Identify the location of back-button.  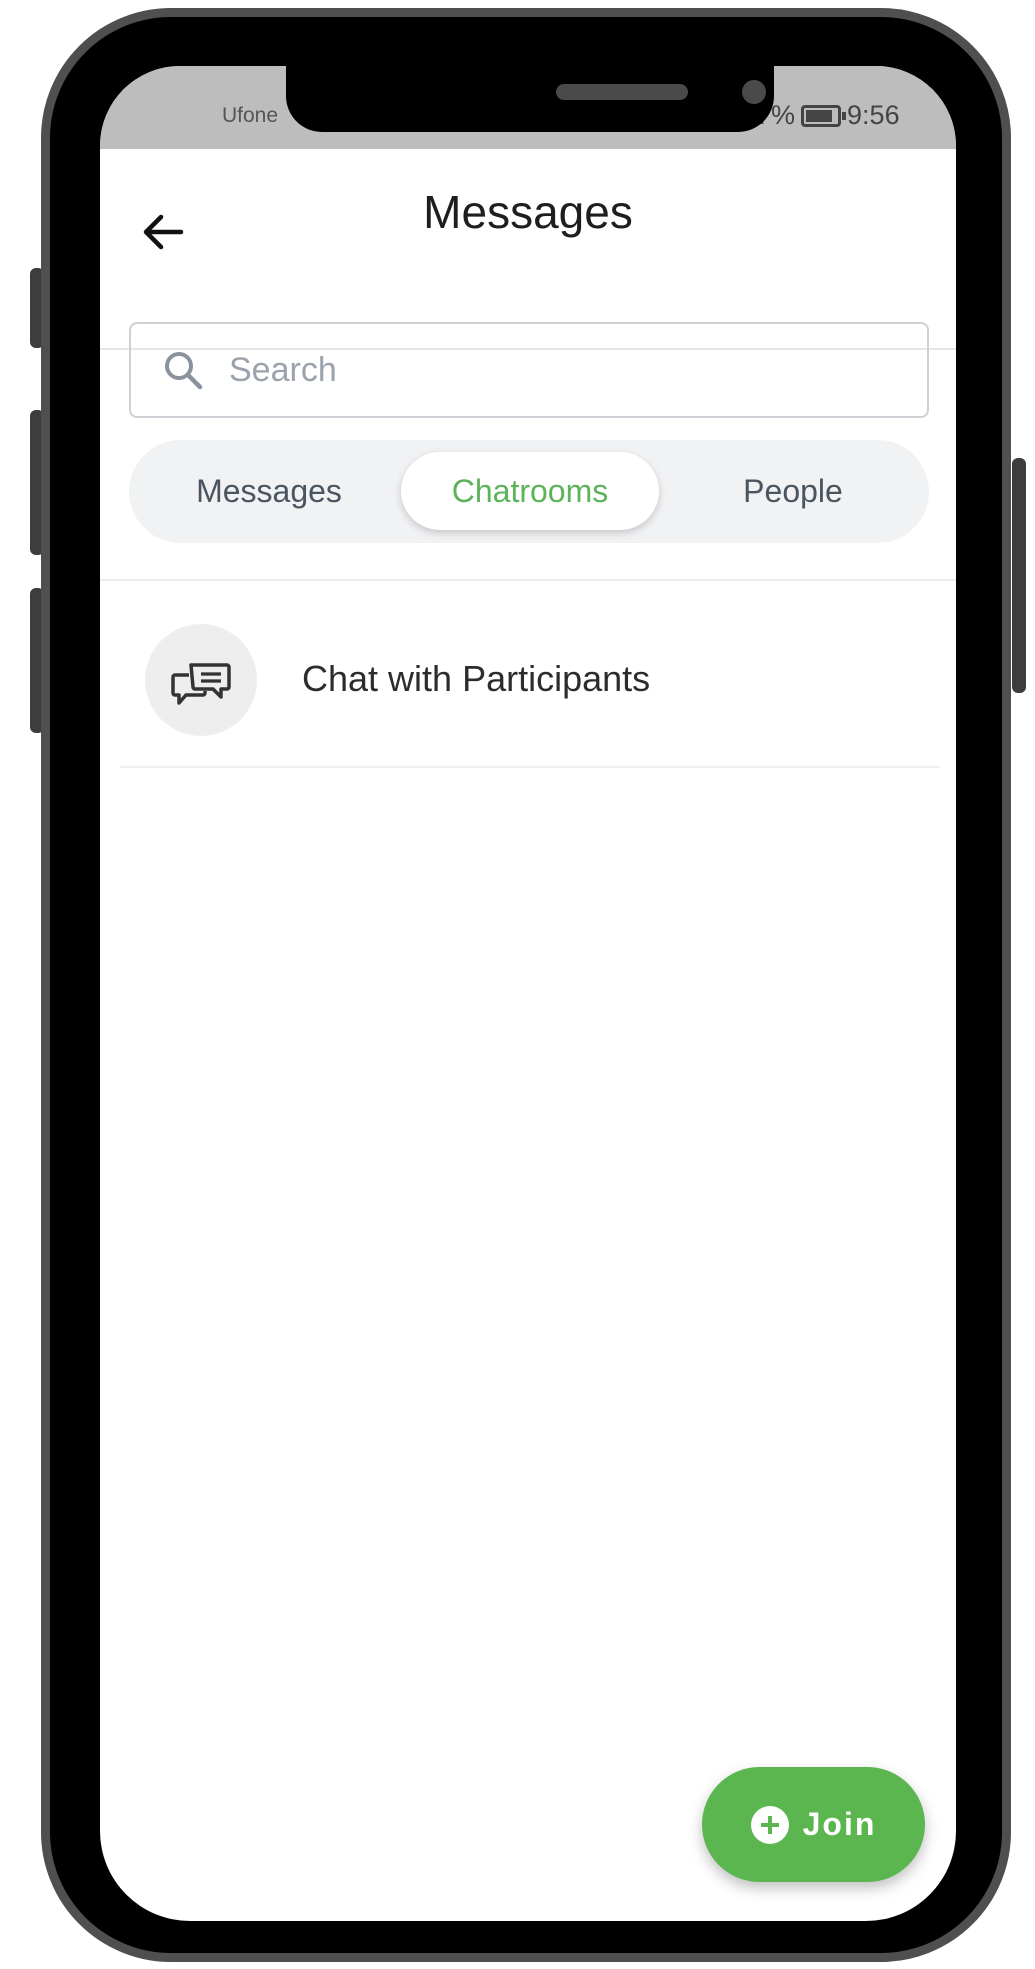
(163, 232).